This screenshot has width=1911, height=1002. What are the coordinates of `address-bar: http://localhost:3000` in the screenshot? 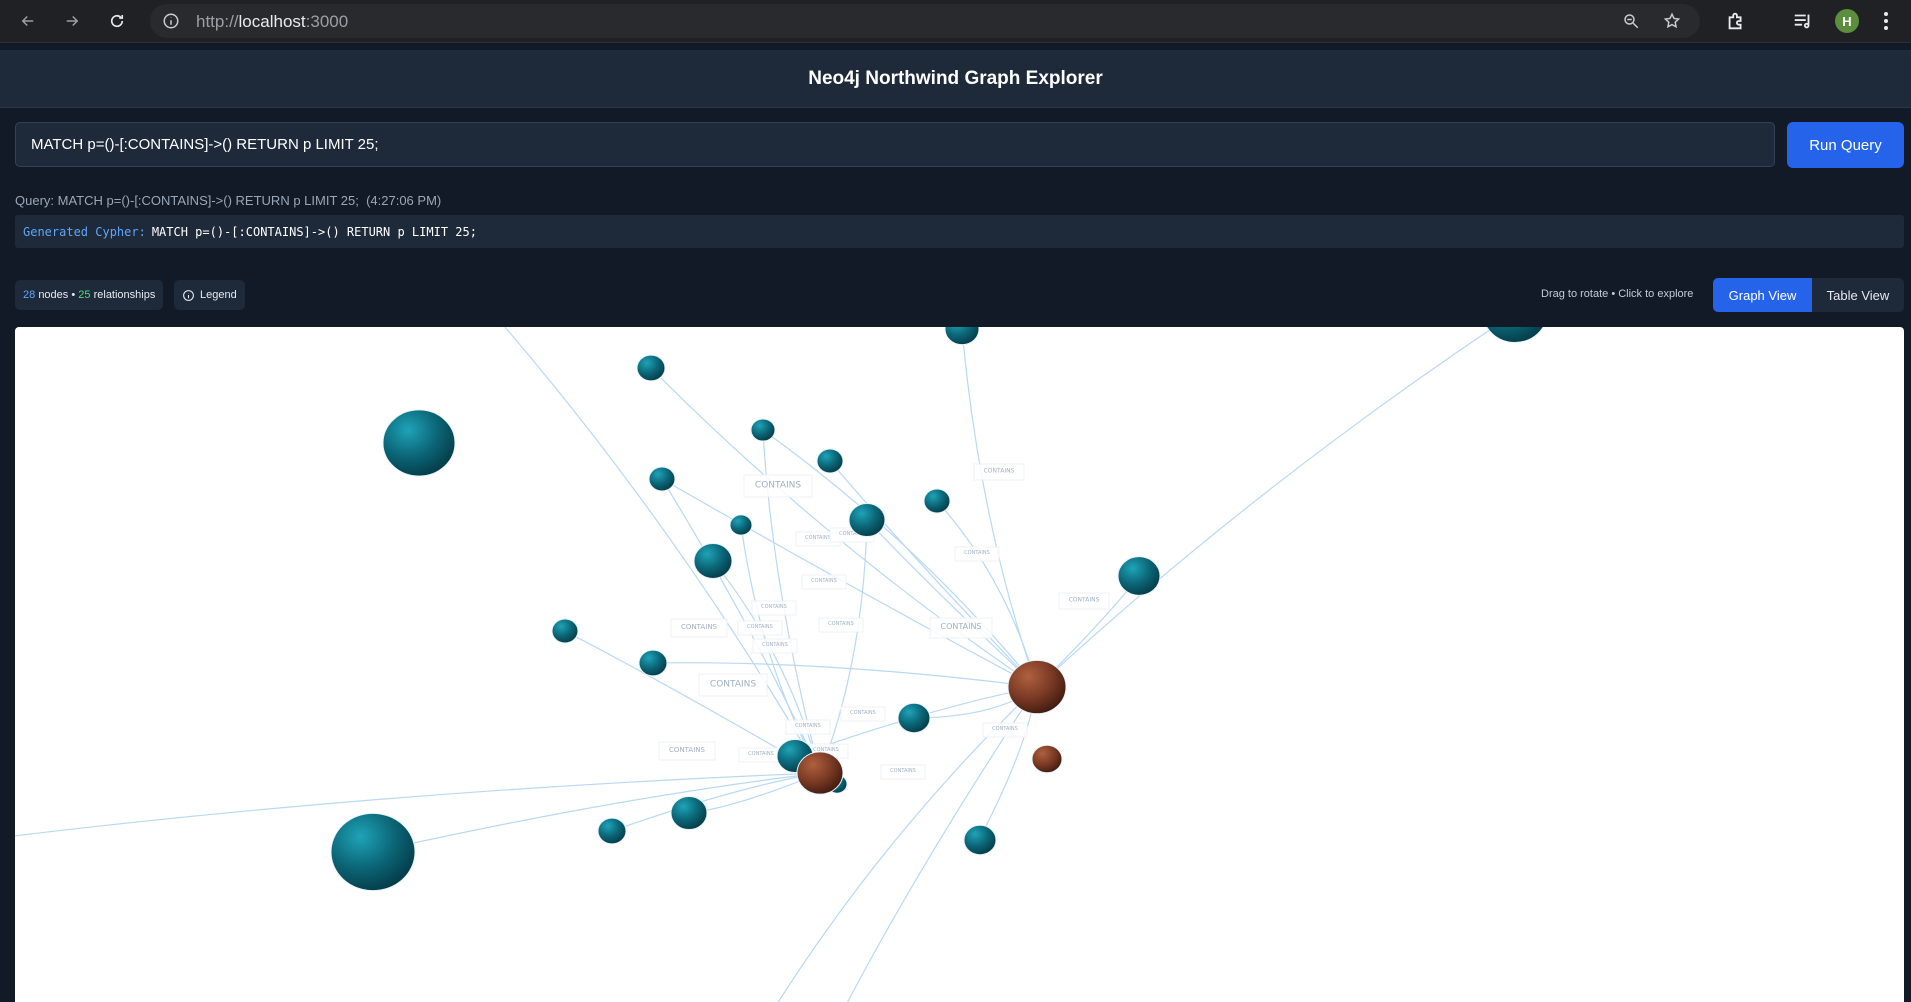 It's located at (925, 21).